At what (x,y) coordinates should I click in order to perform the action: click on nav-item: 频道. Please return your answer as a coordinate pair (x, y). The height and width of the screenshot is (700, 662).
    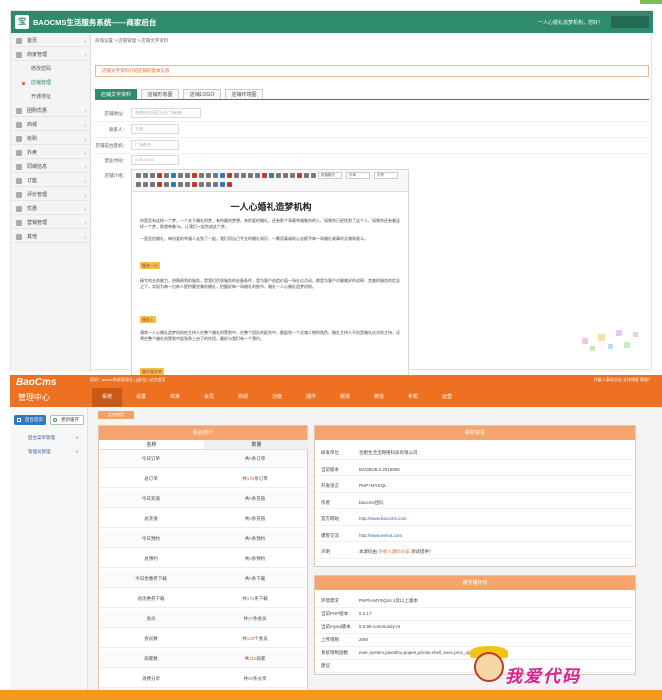
    Looking at the image, I should click on (345, 397).